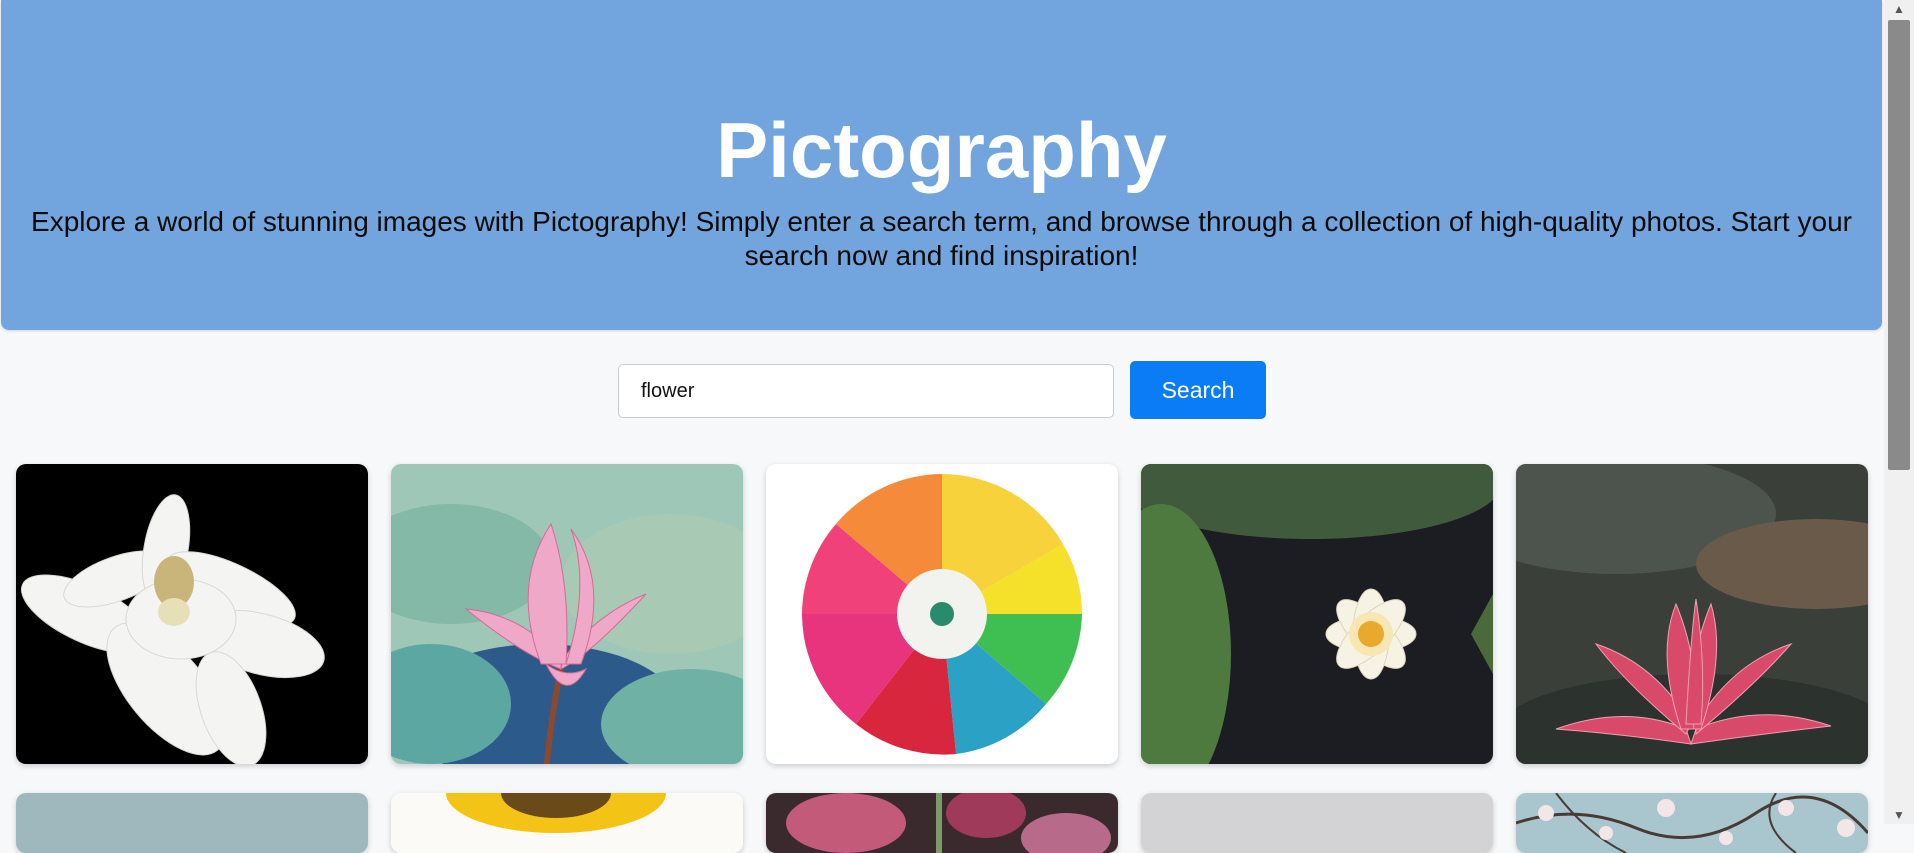  I want to click on search-button: Search, so click(1198, 390).